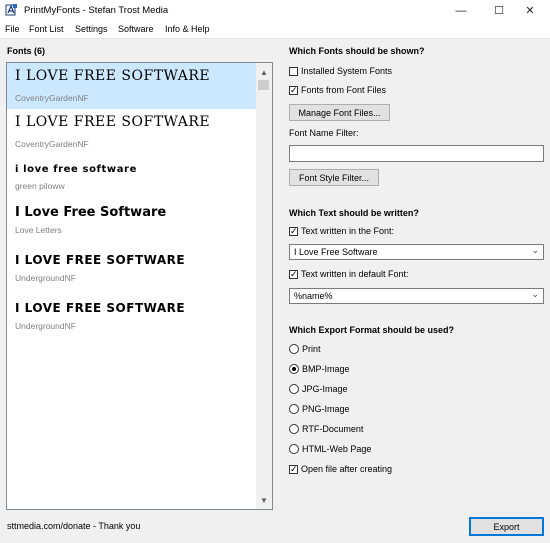 This screenshot has width=550, height=543. I want to click on font-name-filter-input, so click(416, 153).